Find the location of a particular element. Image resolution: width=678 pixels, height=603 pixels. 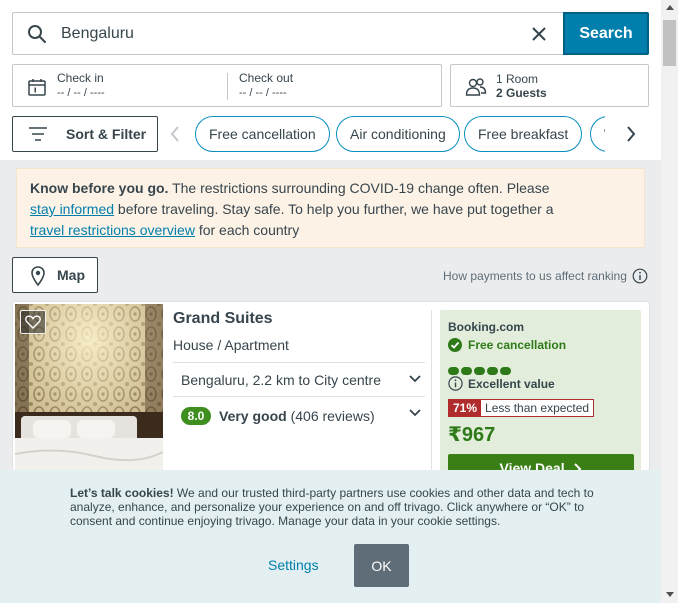

calendar-icon is located at coordinates (37, 87).